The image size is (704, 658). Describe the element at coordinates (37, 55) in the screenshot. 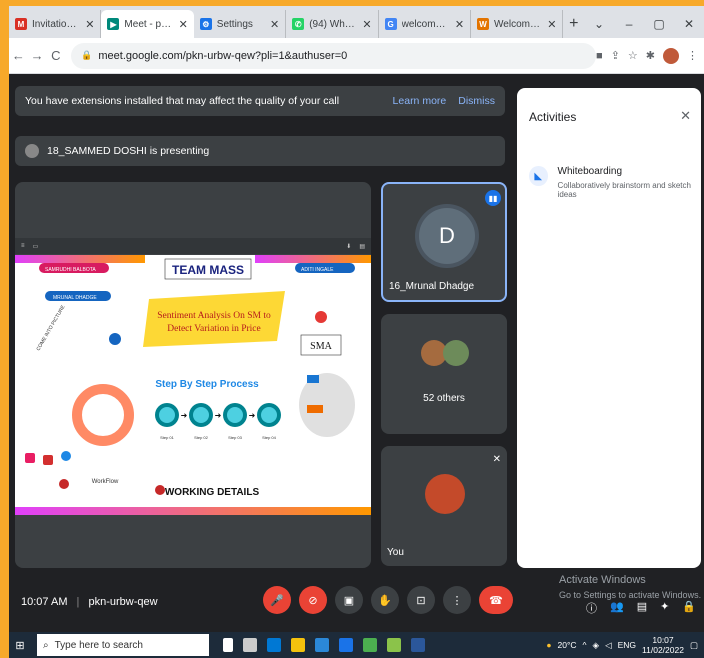

I see `forward-icon: →` at that location.